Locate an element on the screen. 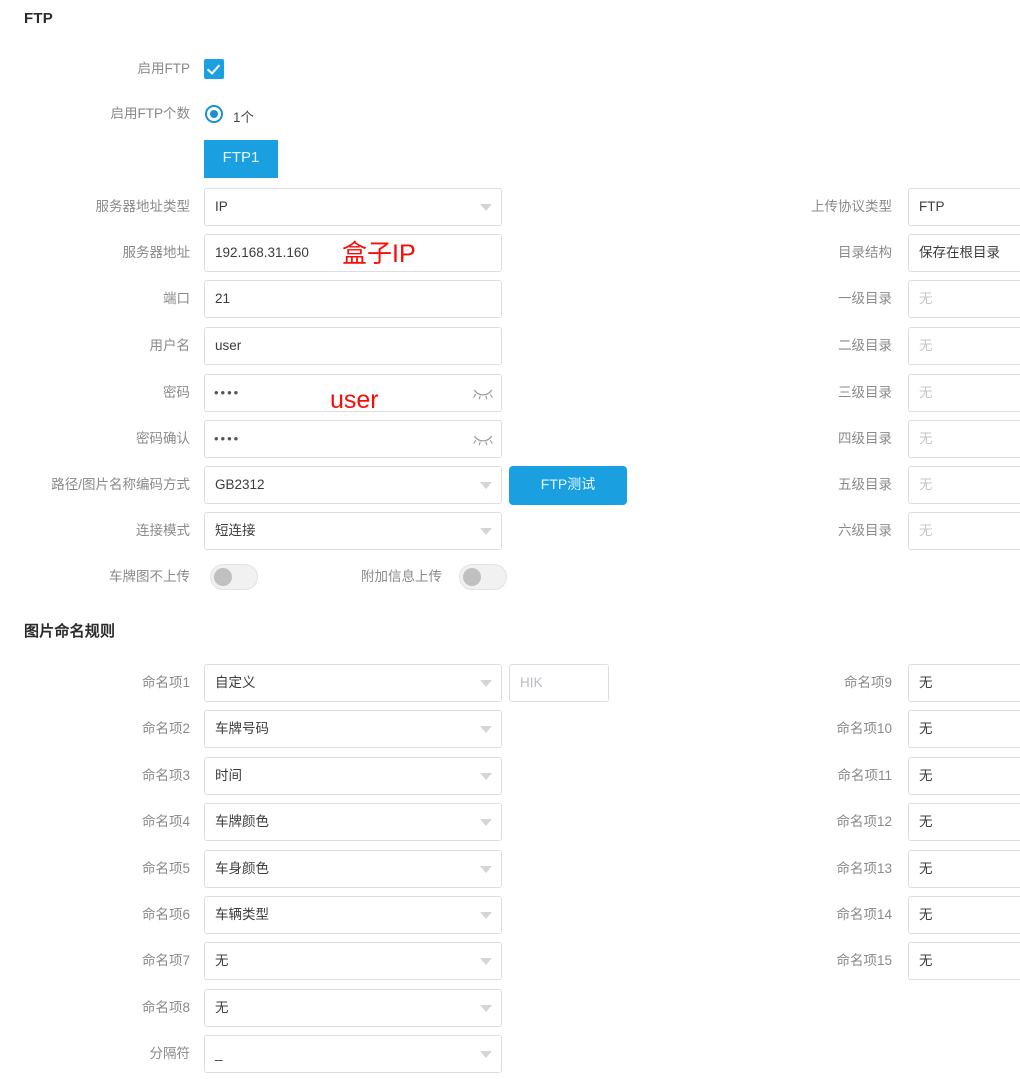 Image resolution: width=1020 pixels, height=1079 pixels. upload-protocol-type-row: 上传协议类型 FTP is located at coordinates (510, 207).